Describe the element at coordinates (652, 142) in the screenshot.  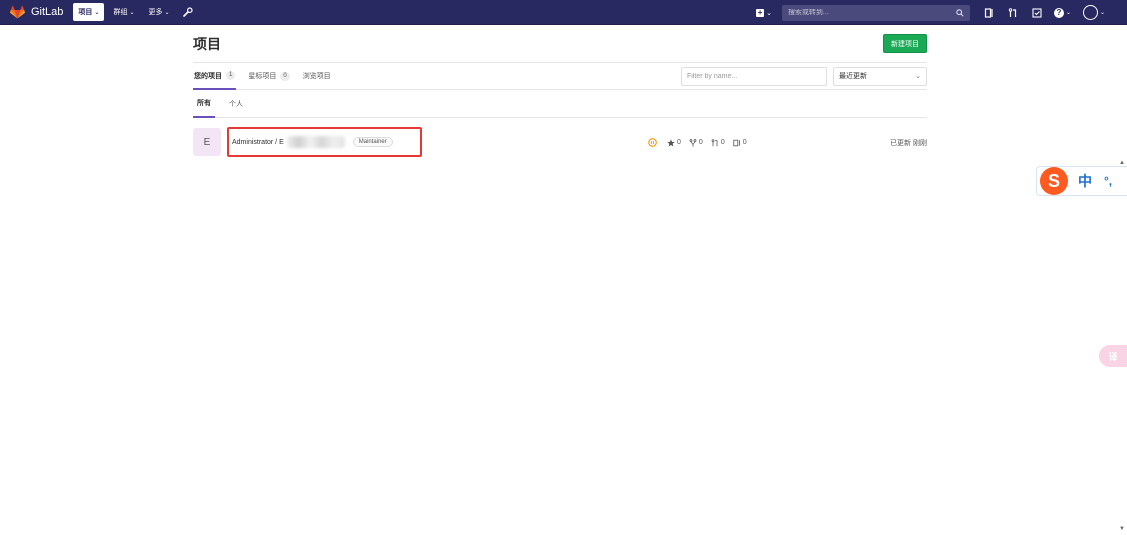
I see `pipeline-status-icon` at that location.